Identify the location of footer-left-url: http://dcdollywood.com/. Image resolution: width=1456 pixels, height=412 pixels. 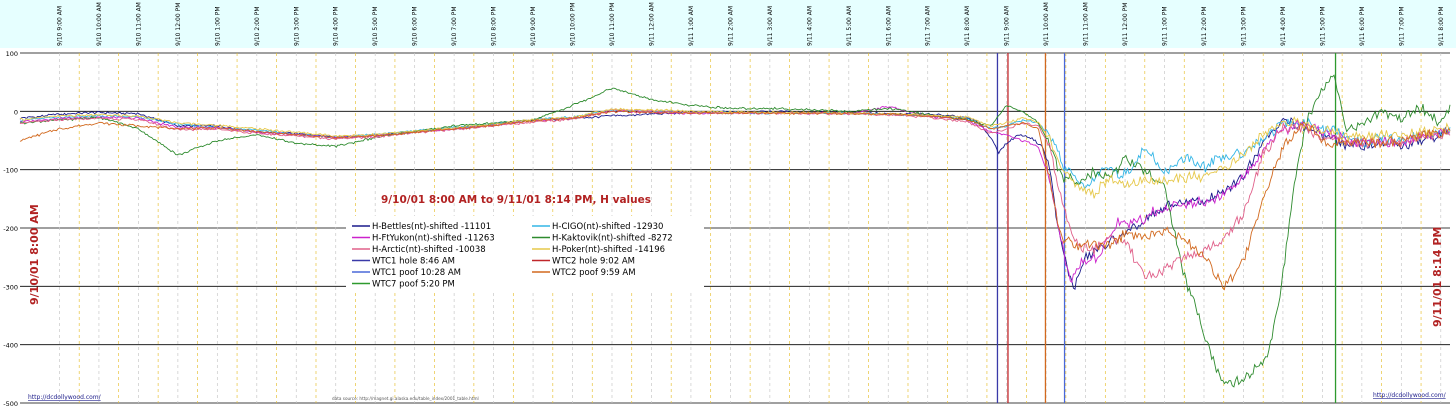
(65, 397).